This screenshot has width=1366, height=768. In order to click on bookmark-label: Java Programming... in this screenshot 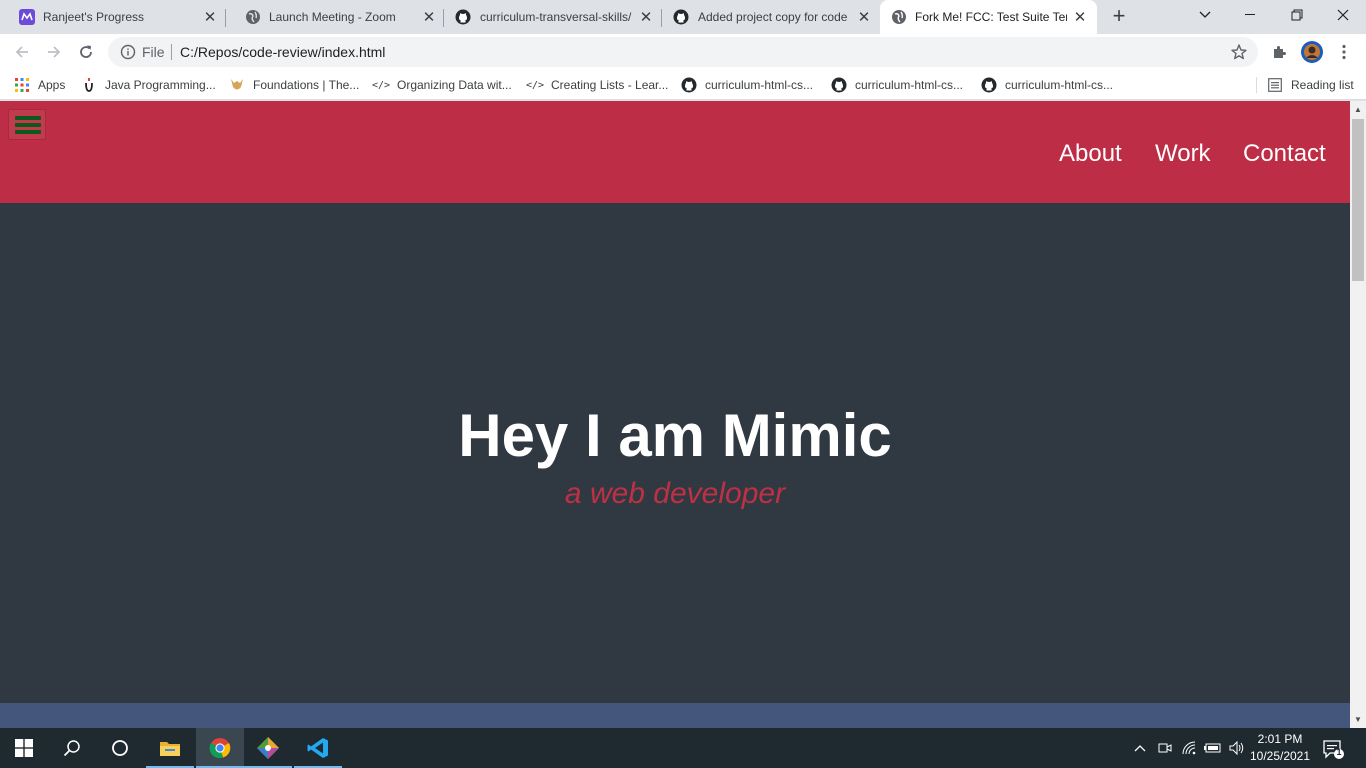, I will do `click(160, 85)`.